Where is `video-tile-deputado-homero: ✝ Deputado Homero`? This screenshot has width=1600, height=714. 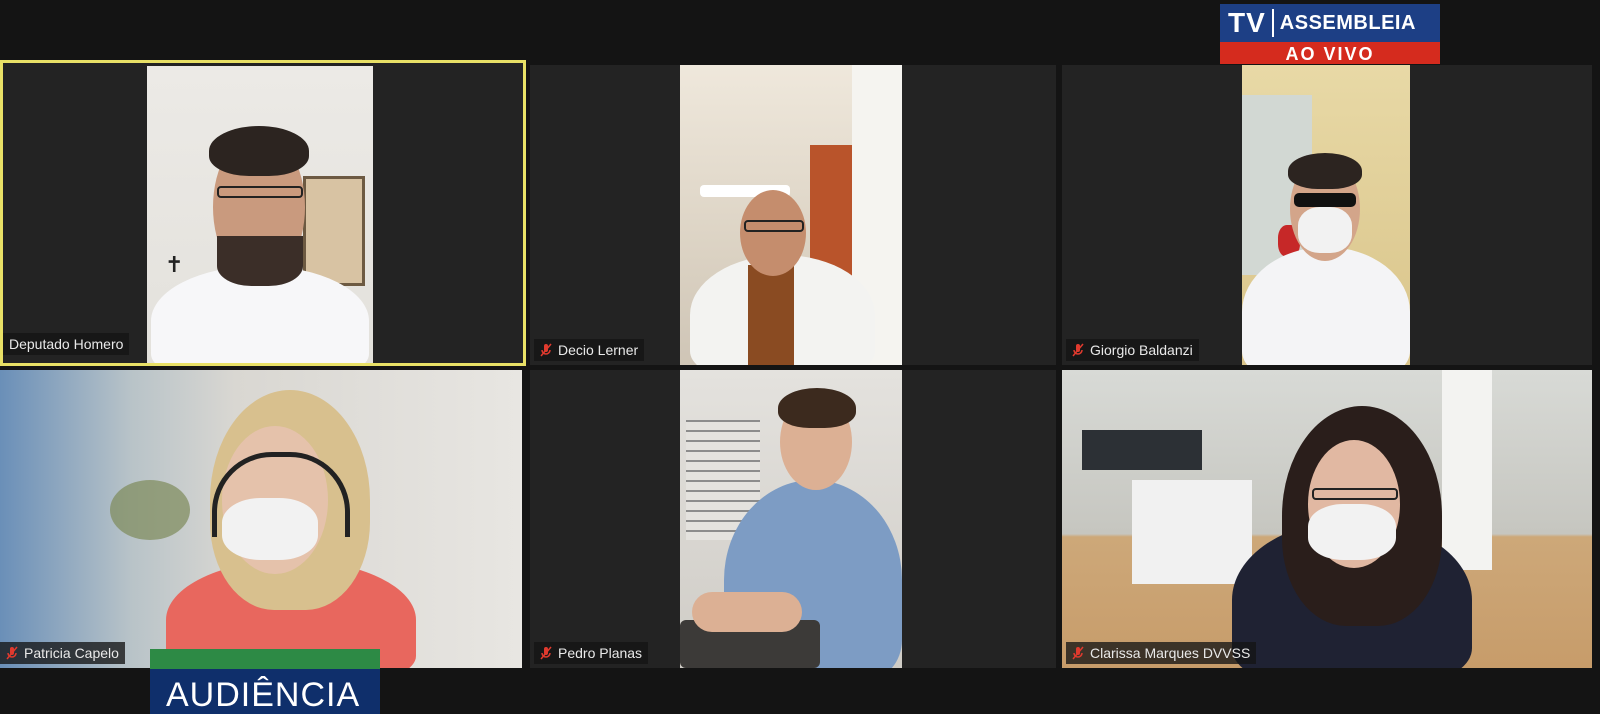 video-tile-deputado-homero: ✝ Deputado Homero is located at coordinates (263, 213).